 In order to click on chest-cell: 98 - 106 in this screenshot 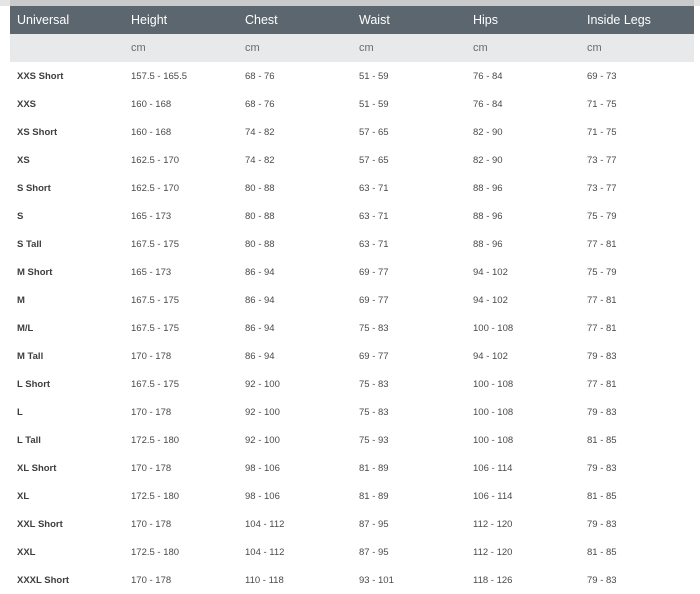, I will do `click(295, 496)`.